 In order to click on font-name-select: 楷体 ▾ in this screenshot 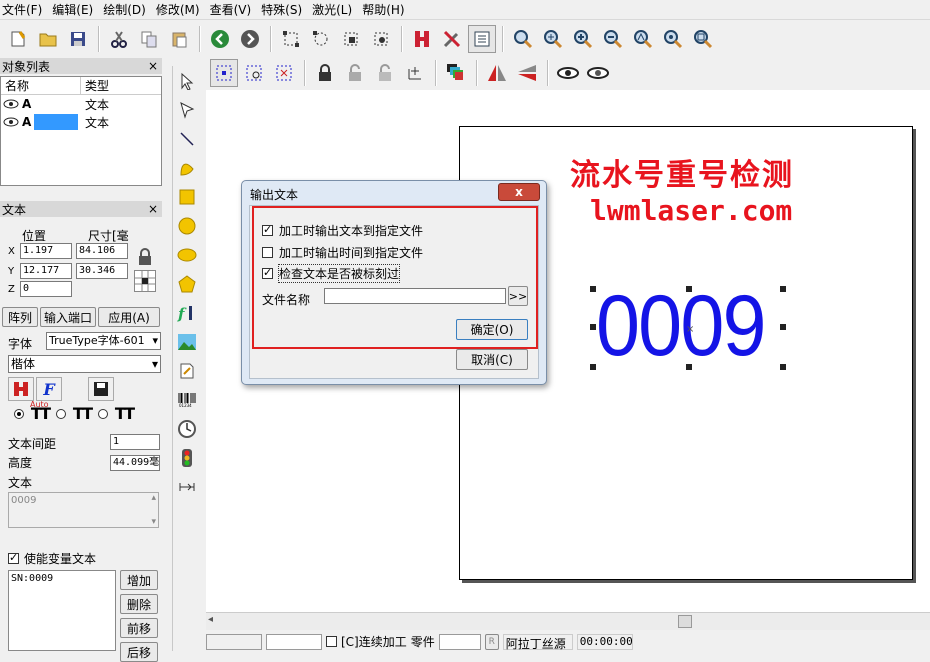, I will do `click(84, 364)`.